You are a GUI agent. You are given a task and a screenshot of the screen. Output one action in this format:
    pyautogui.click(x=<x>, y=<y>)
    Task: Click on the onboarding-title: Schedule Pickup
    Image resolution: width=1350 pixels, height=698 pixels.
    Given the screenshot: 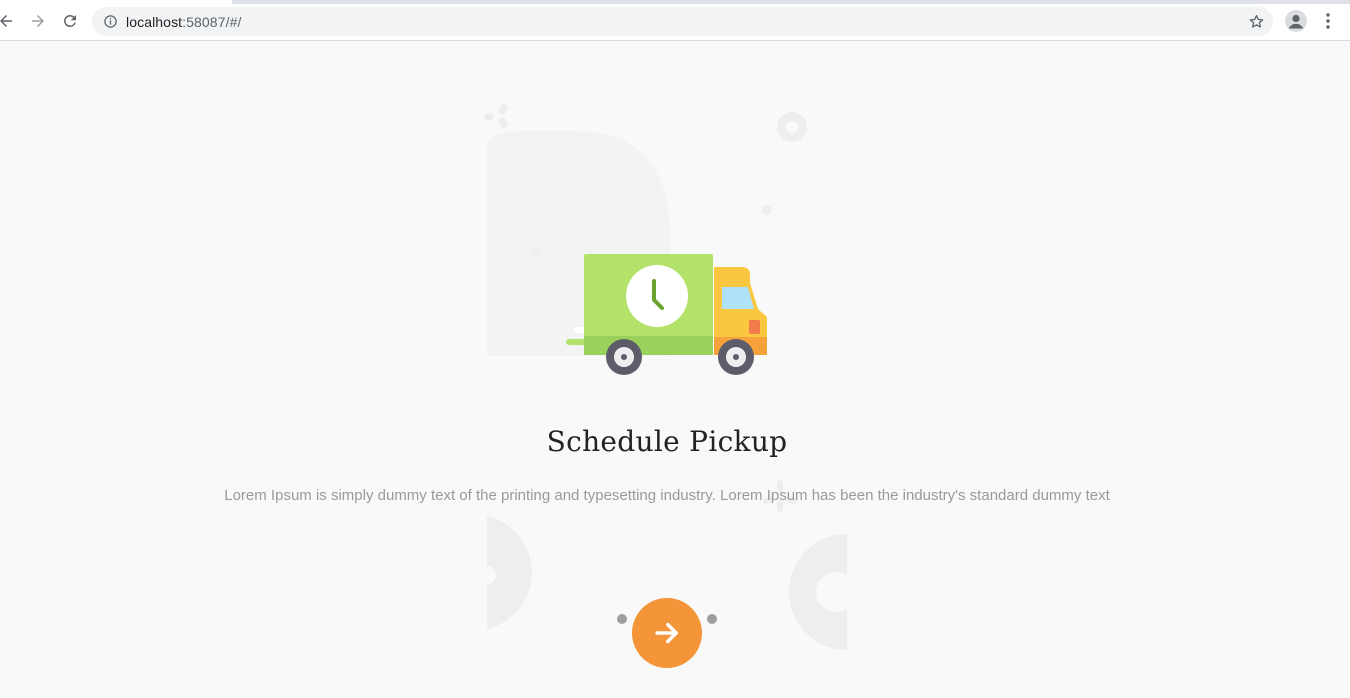 What is the action you would take?
    pyautogui.click(x=667, y=441)
    